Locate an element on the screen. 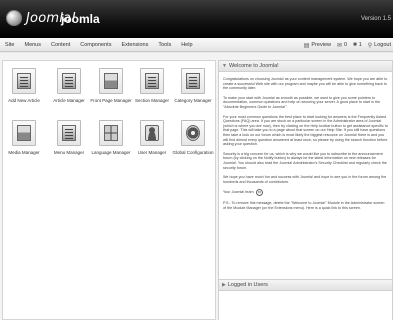 This screenshot has width=393, height=320. category-manager-icon is located at coordinates (193, 81).